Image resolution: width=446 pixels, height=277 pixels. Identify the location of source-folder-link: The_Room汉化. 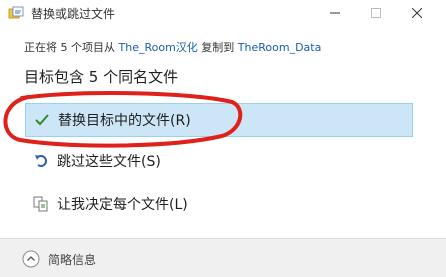
(158, 47).